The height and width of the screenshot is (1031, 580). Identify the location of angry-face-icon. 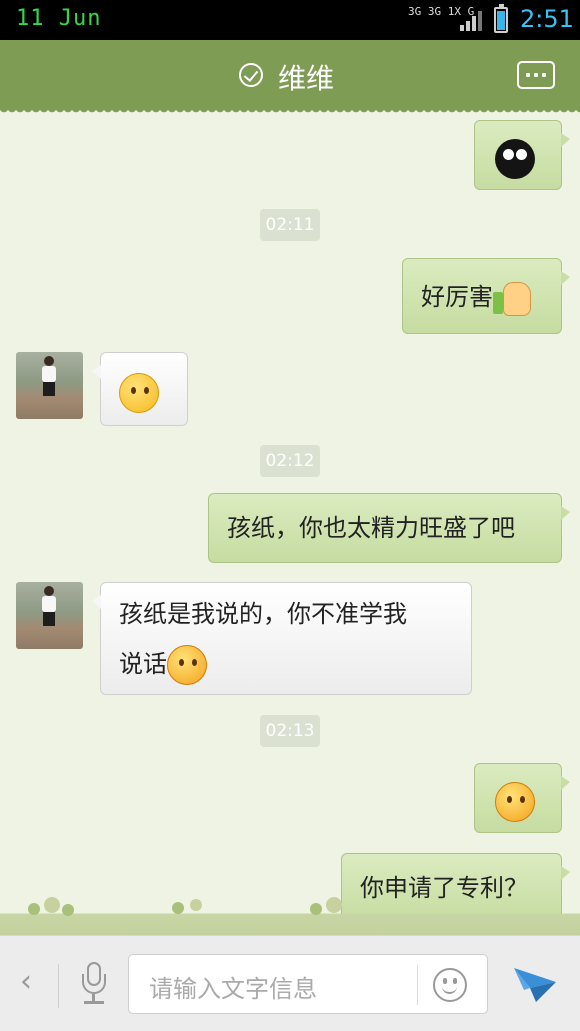
(187, 665).